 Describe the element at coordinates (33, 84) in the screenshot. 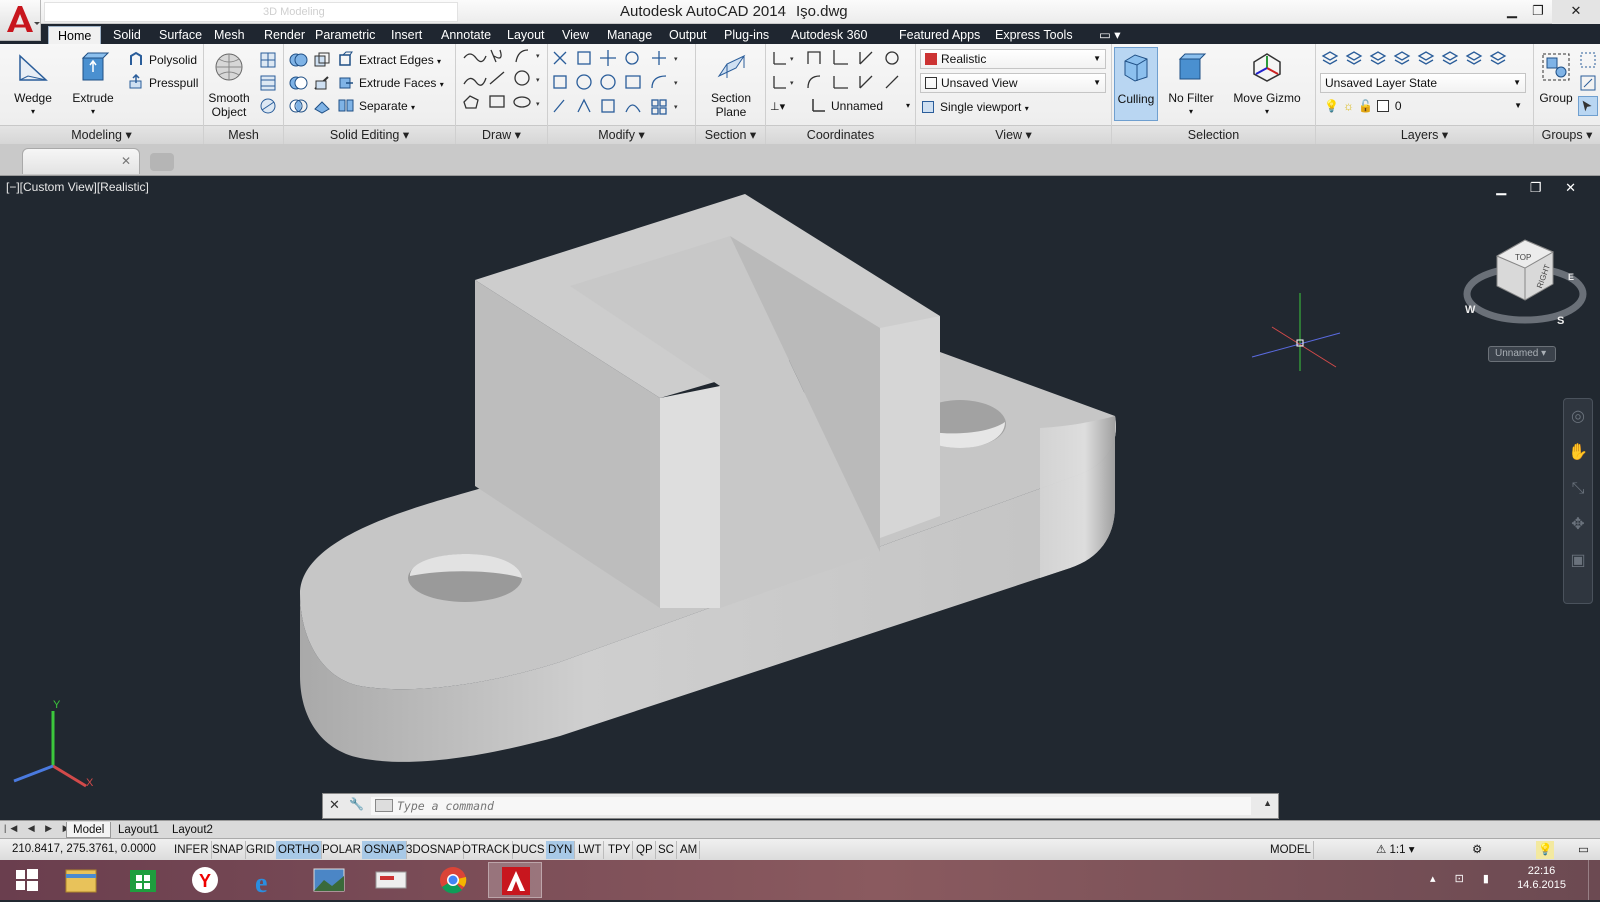

I see `wedge-button: Wedge ▾` at that location.